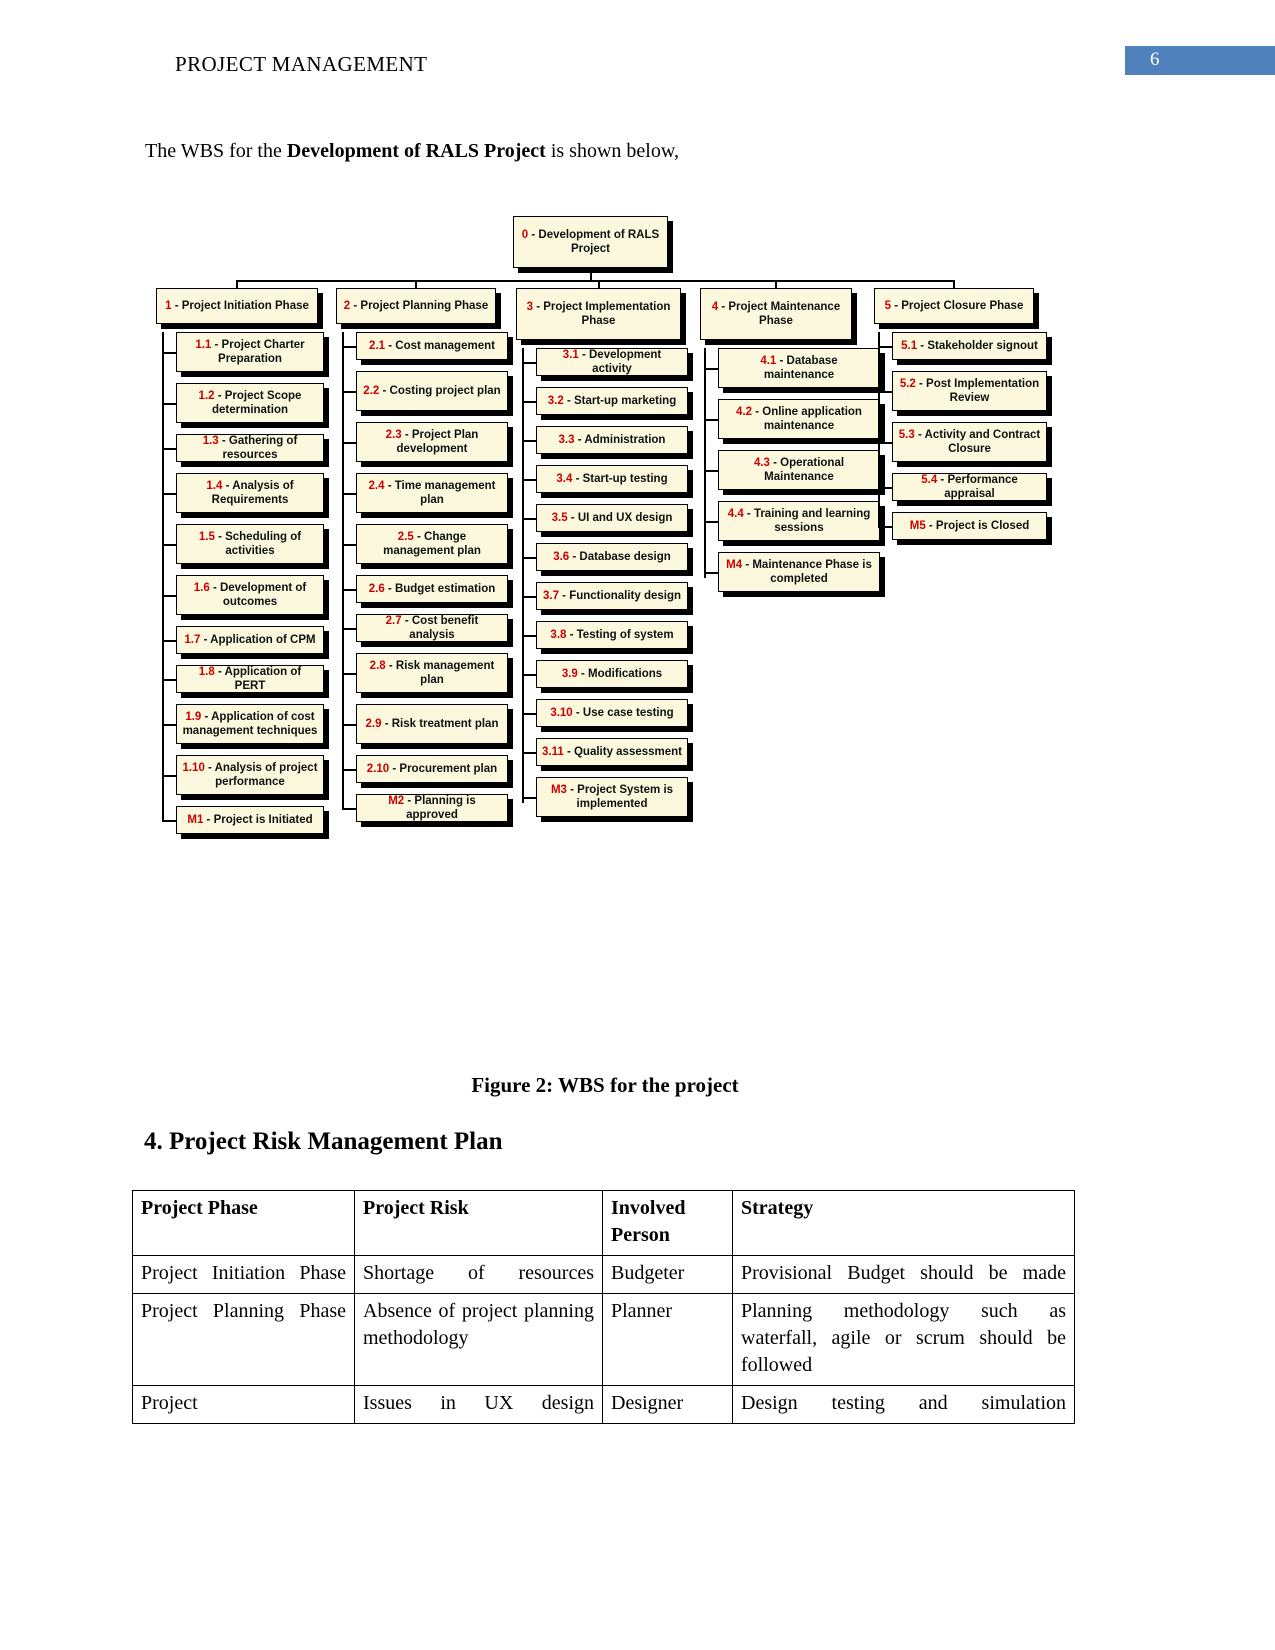  What do you see at coordinates (263, 775) in the screenshot?
I see `wbs-node-label: - Analysis of project performance` at bounding box center [263, 775].